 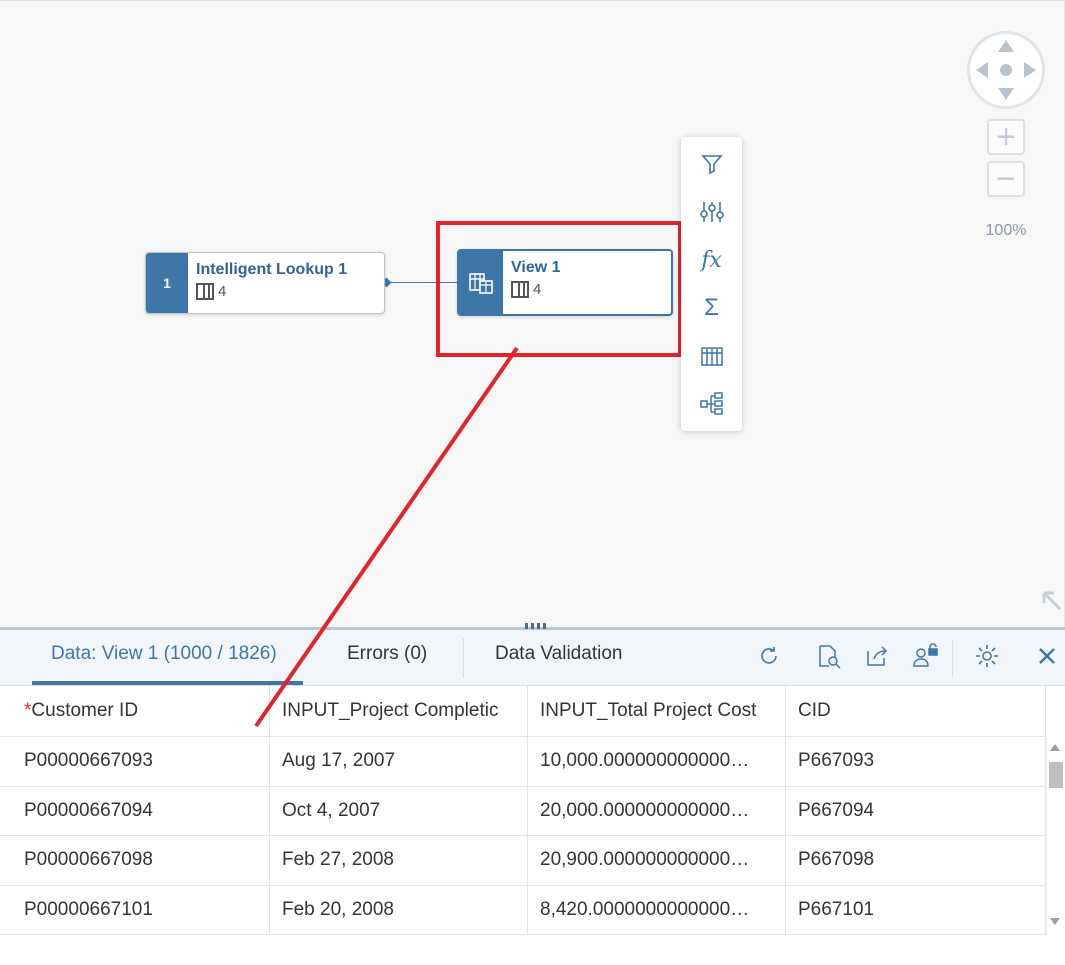 What do you see at coordinates (1006, 230) in the screenshot?
I see `zoom-level: 100%` at bounding box center [1006, 230].